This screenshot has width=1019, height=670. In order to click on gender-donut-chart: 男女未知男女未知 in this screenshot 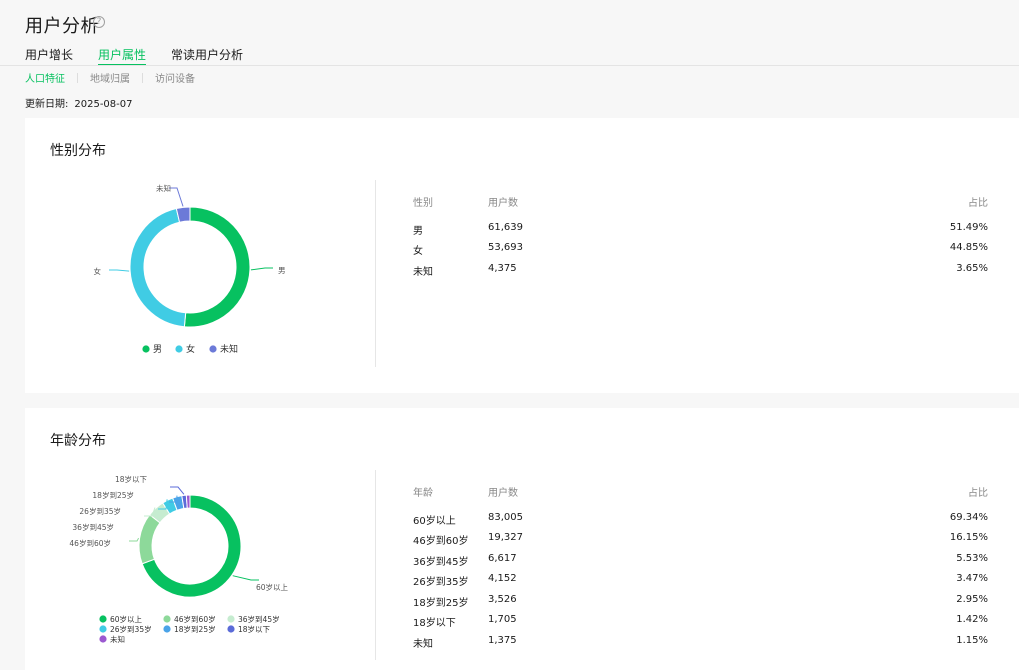, I will do `click(190, 269)`.